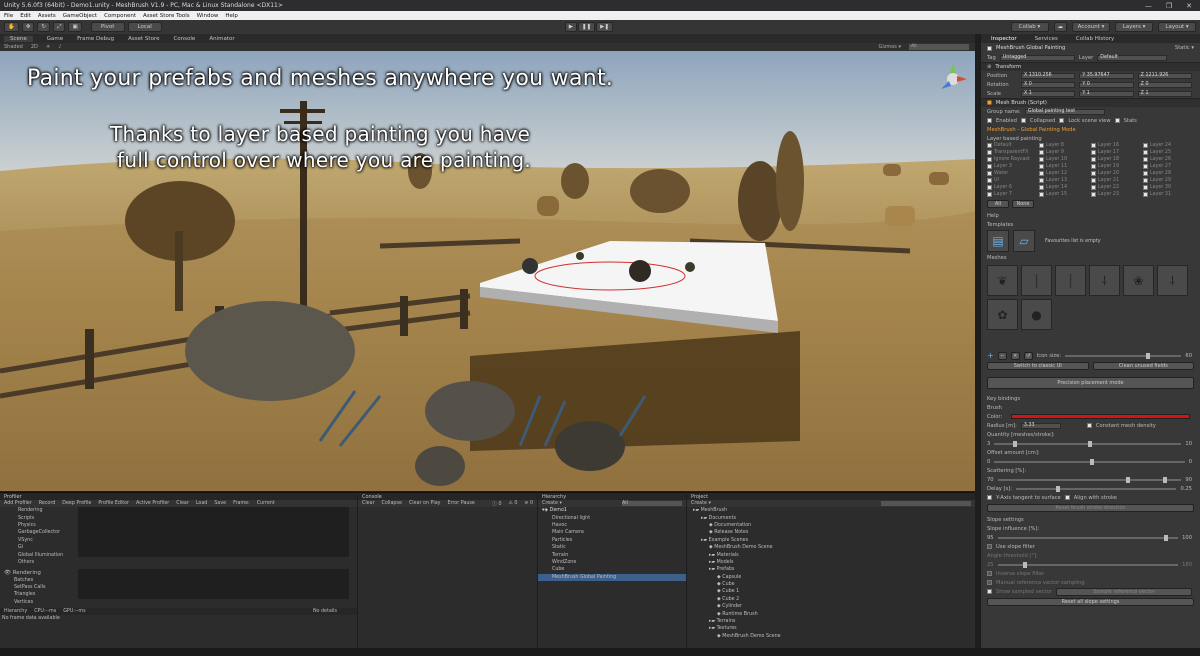 This screenshot has height=656, width=1200. I want to click on tab-inspector: Inspector, so click(1004, 39).